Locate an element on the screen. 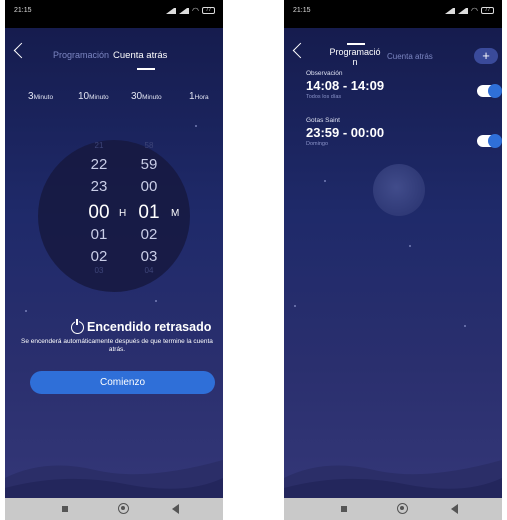 The image size is (507, 520). hour-value: 22 is located at coordinates (99, 164).